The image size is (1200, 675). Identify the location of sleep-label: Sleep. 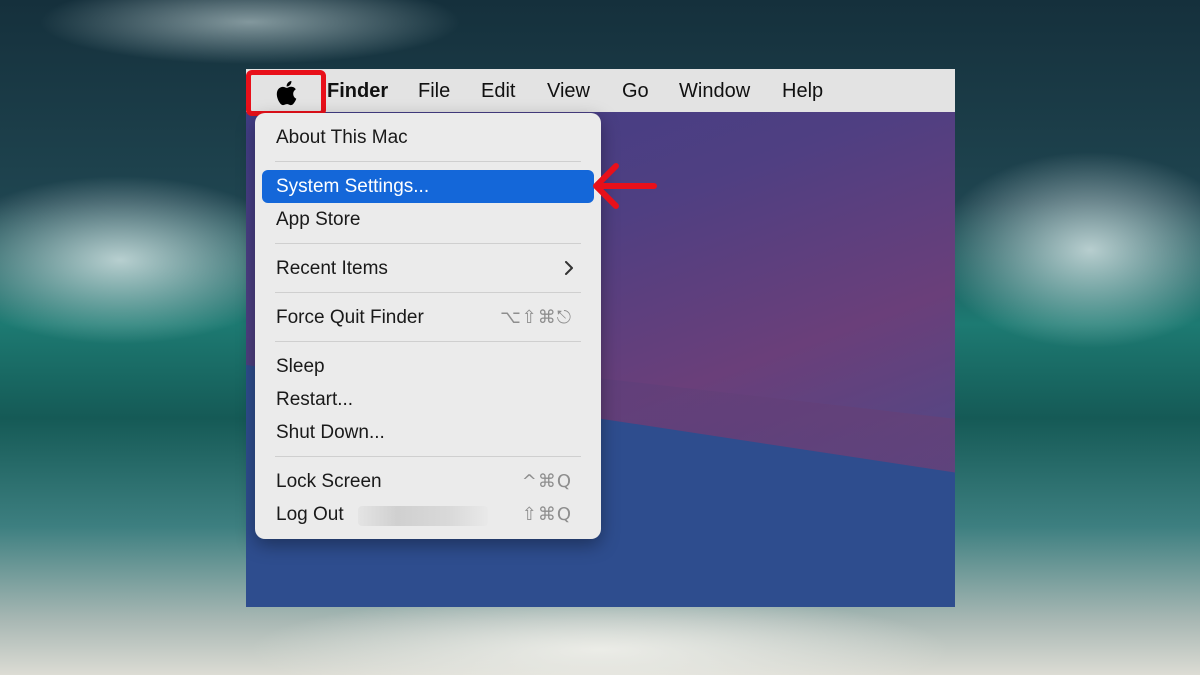
(300, 366).